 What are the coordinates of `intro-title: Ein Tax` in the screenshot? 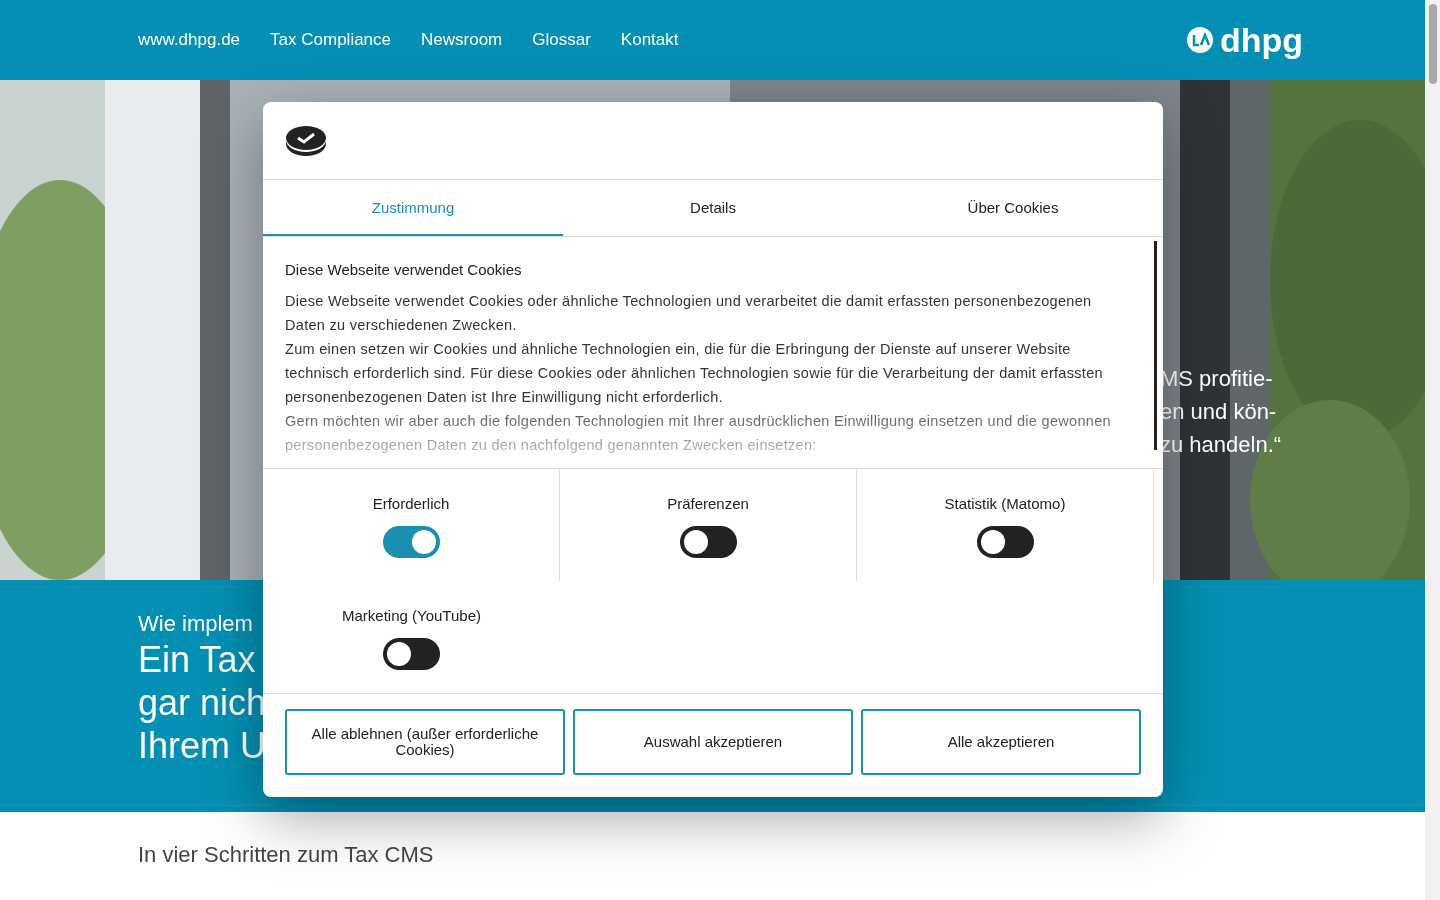 It's located at (197, 659).